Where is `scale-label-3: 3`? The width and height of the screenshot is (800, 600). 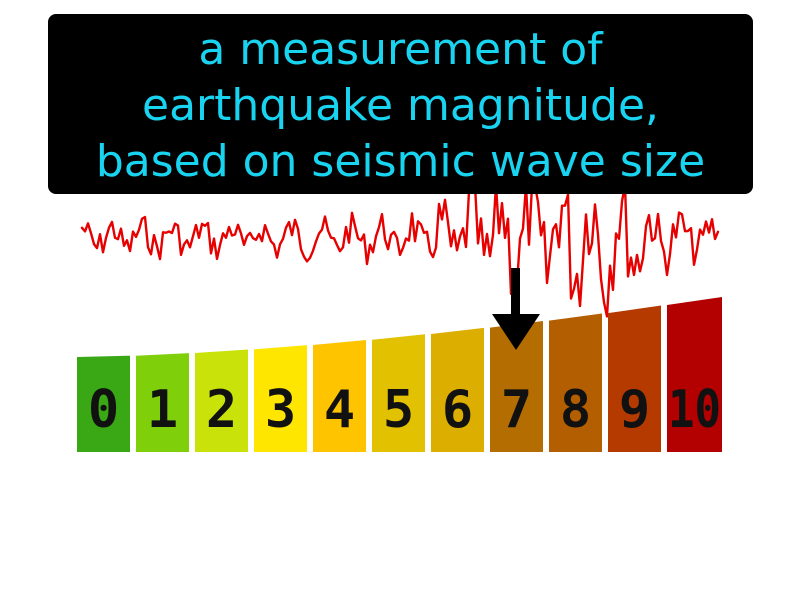
scale-label-3: 3 is located at coordinates (280, 410).